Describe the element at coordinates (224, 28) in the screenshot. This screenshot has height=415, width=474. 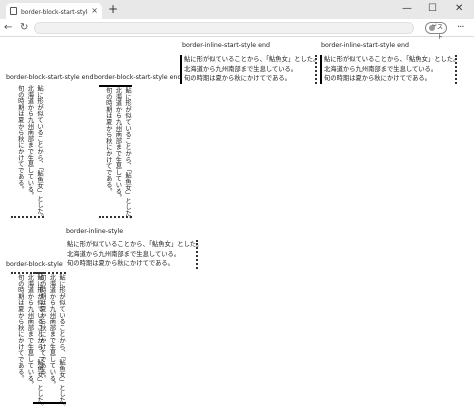
I see `address-bar` at that location.